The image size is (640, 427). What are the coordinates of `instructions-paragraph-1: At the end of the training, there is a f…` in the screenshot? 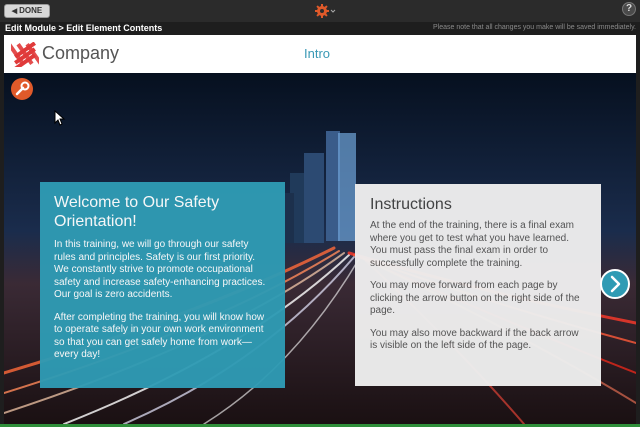 It's located at (472, 244).